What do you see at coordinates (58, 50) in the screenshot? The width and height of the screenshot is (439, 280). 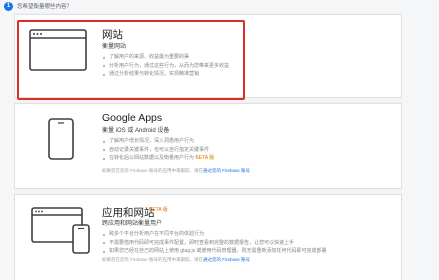 I see `browser-window-icon` at bounding box center [58, 50].